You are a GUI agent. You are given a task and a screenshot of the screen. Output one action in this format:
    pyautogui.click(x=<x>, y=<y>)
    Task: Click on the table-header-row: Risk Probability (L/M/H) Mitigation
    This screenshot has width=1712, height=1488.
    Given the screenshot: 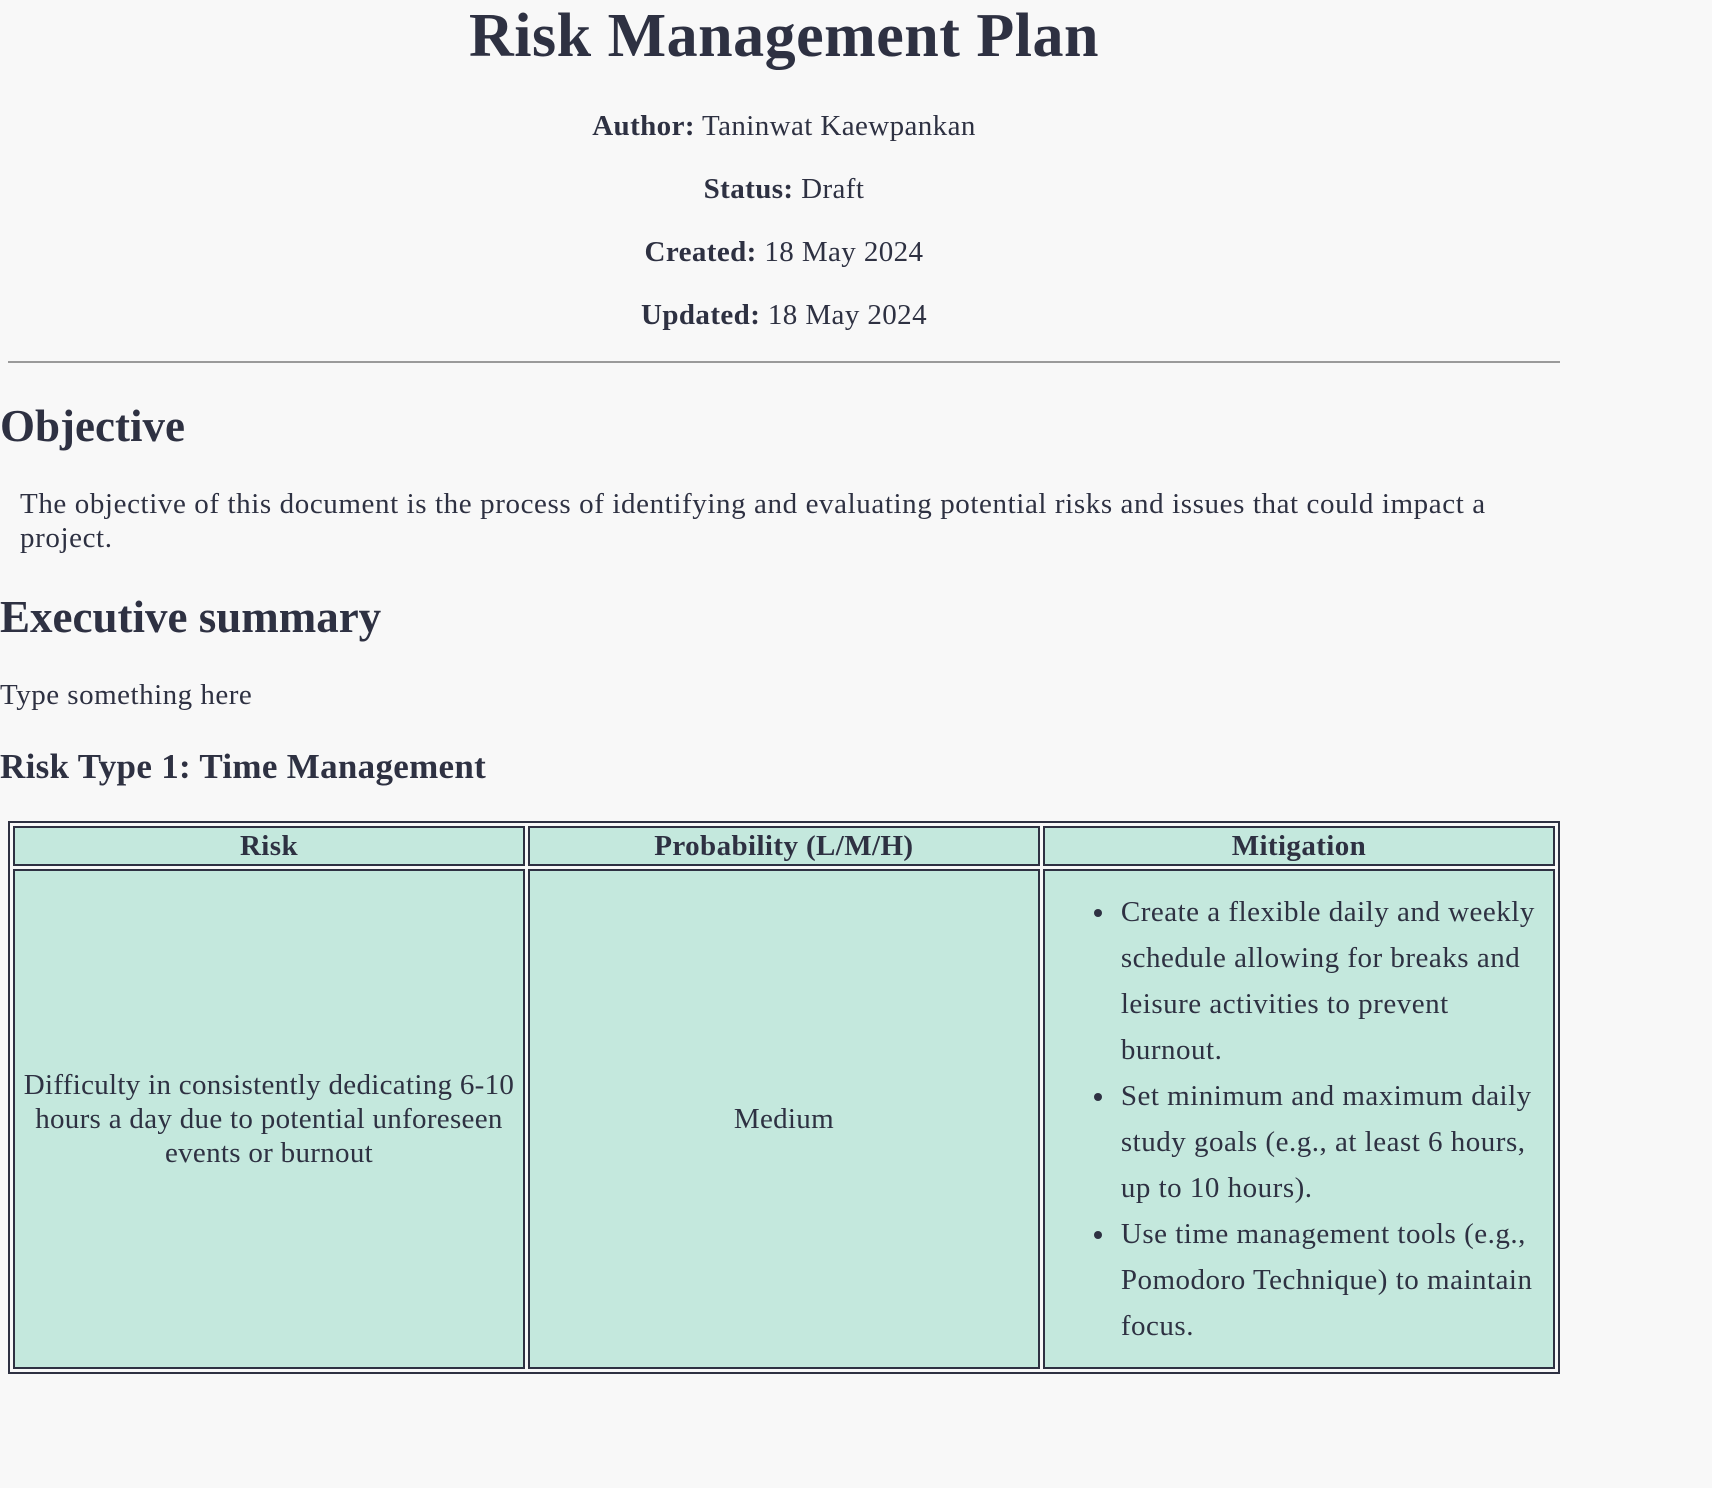 What is the action you would take?
    pyautogui.click(x=784, y=846)
    